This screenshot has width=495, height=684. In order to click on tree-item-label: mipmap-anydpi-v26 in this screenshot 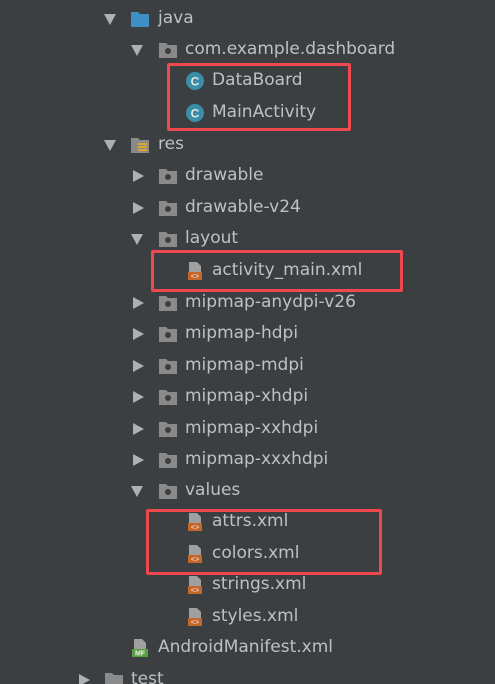, I will do `click(270, 302)`.